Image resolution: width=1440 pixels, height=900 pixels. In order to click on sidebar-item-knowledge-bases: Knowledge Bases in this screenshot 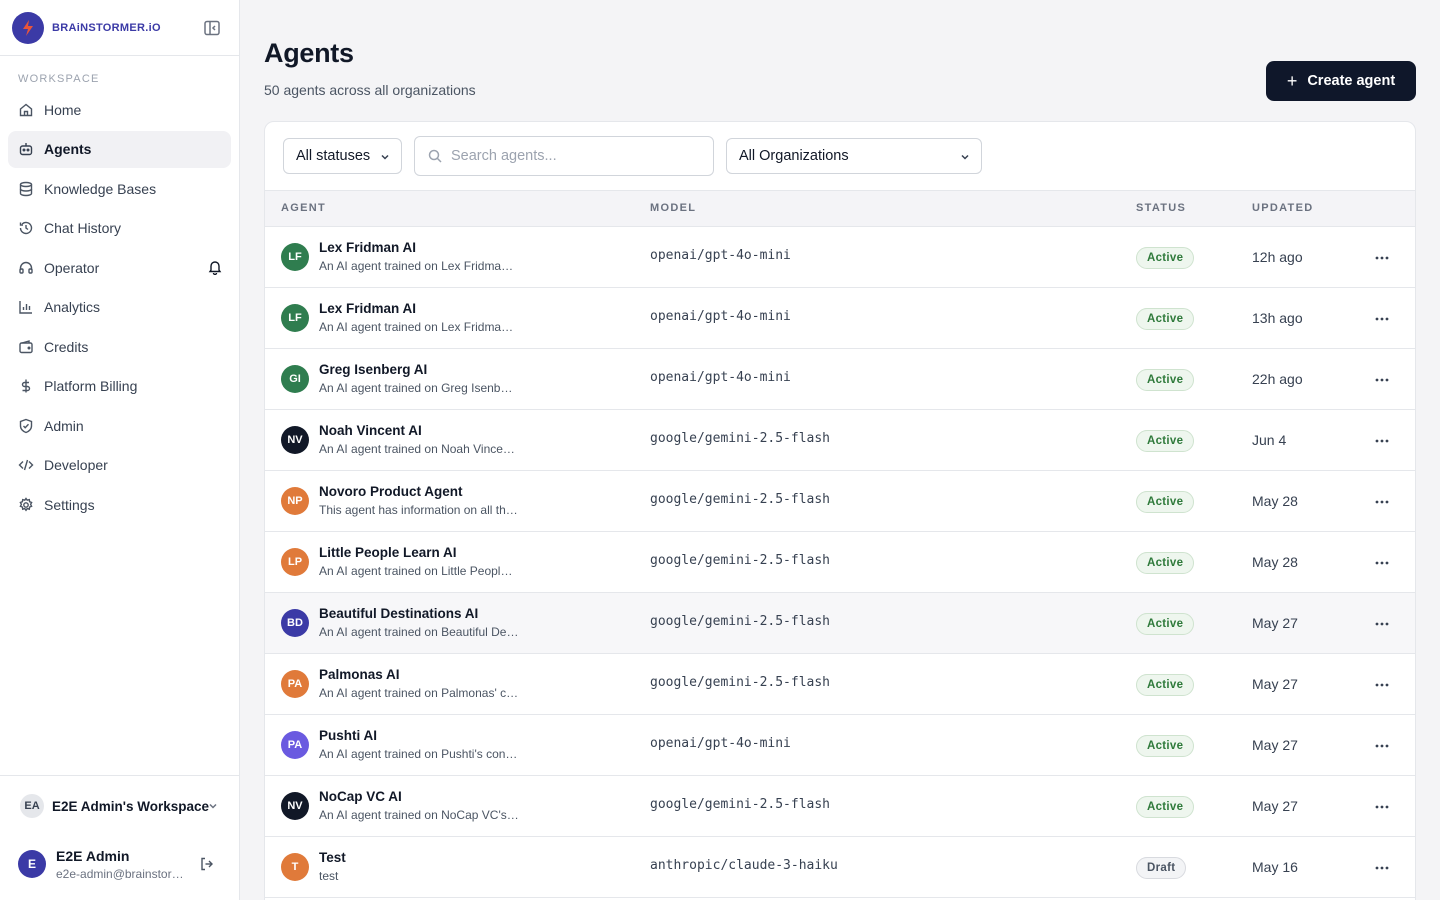, I will do `click(119, 188)`.